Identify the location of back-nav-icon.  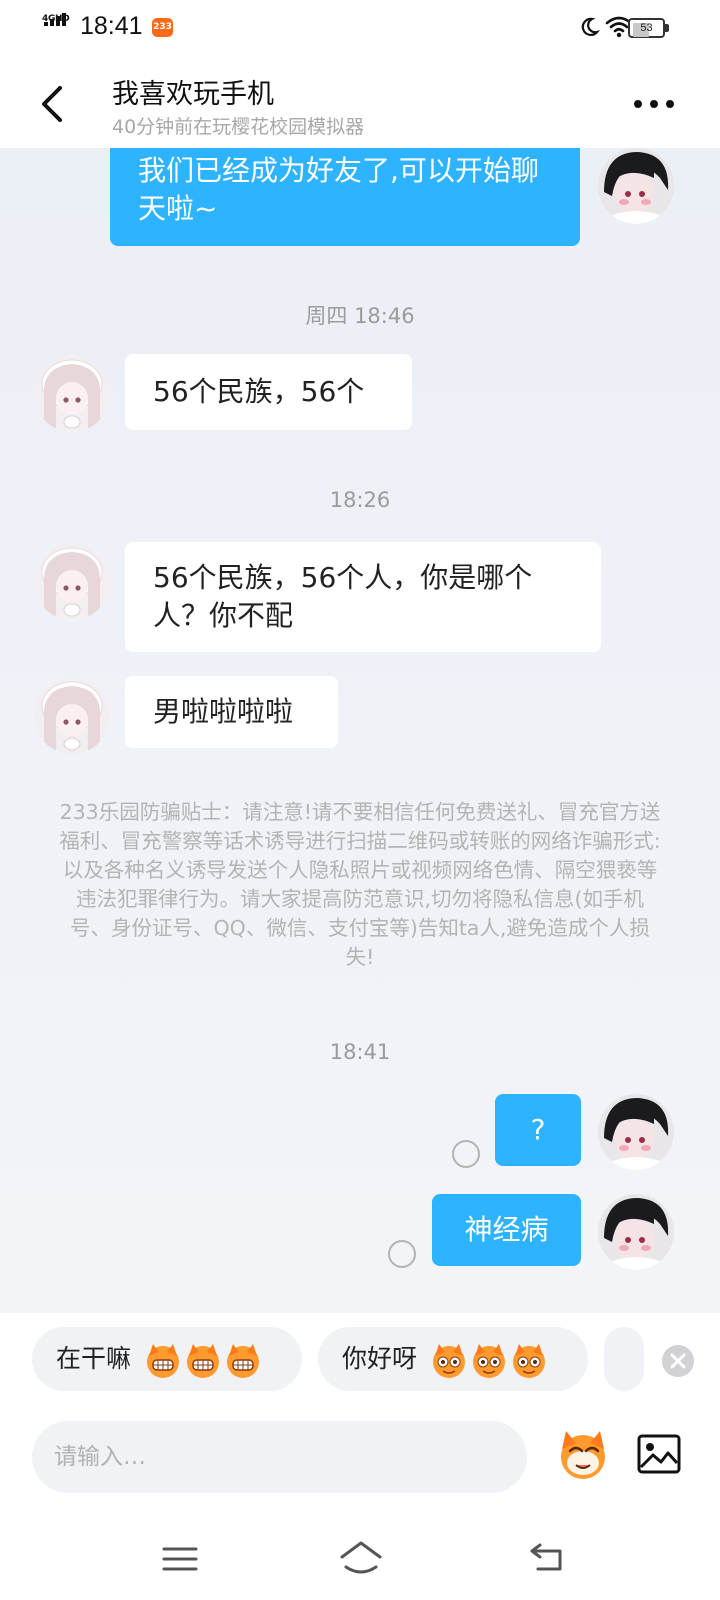
(548, 1557).